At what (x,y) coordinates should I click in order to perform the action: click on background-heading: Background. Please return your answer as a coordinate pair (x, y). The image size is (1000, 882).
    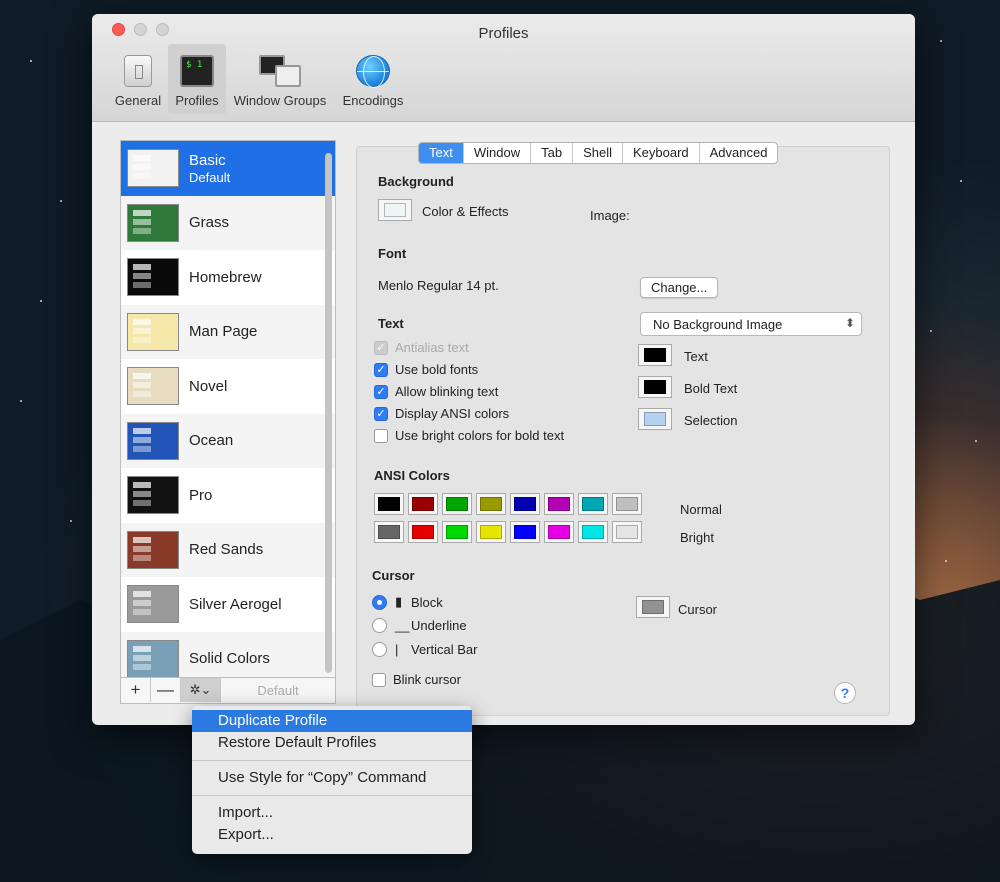
    Looking at the image, I should click on (416, 181).